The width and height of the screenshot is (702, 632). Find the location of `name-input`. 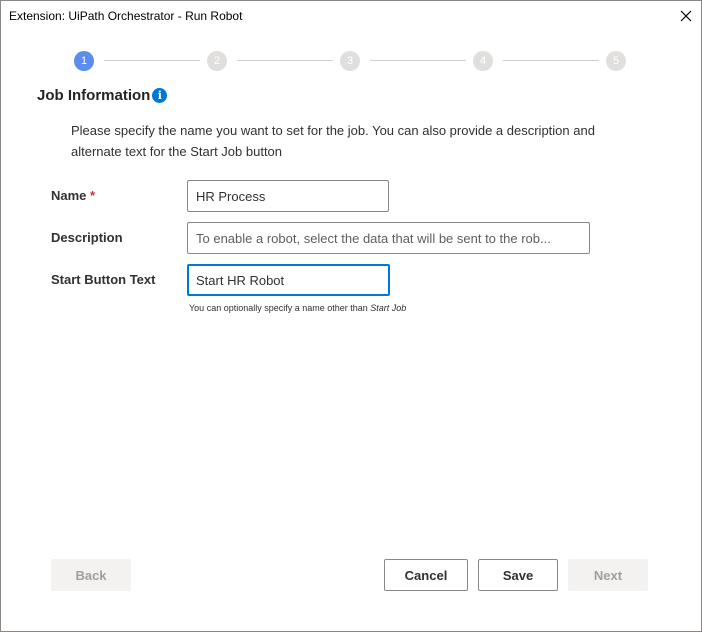

name-input is located at coordinates (288, 196).